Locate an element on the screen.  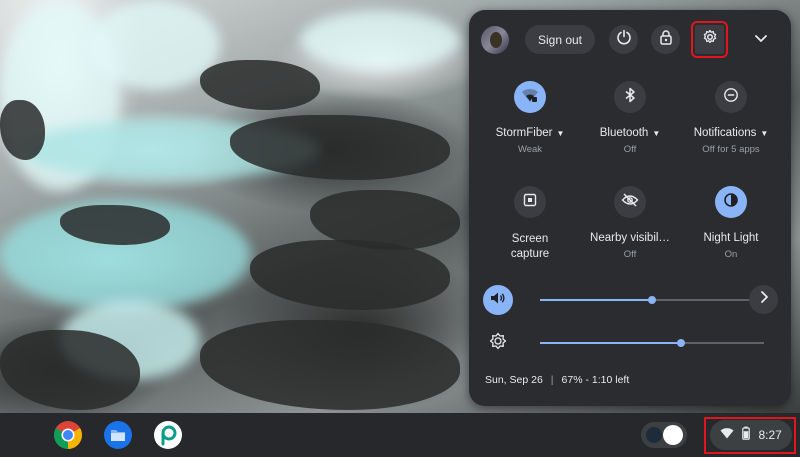
chrome-icon is located at coordinates (68, 437).